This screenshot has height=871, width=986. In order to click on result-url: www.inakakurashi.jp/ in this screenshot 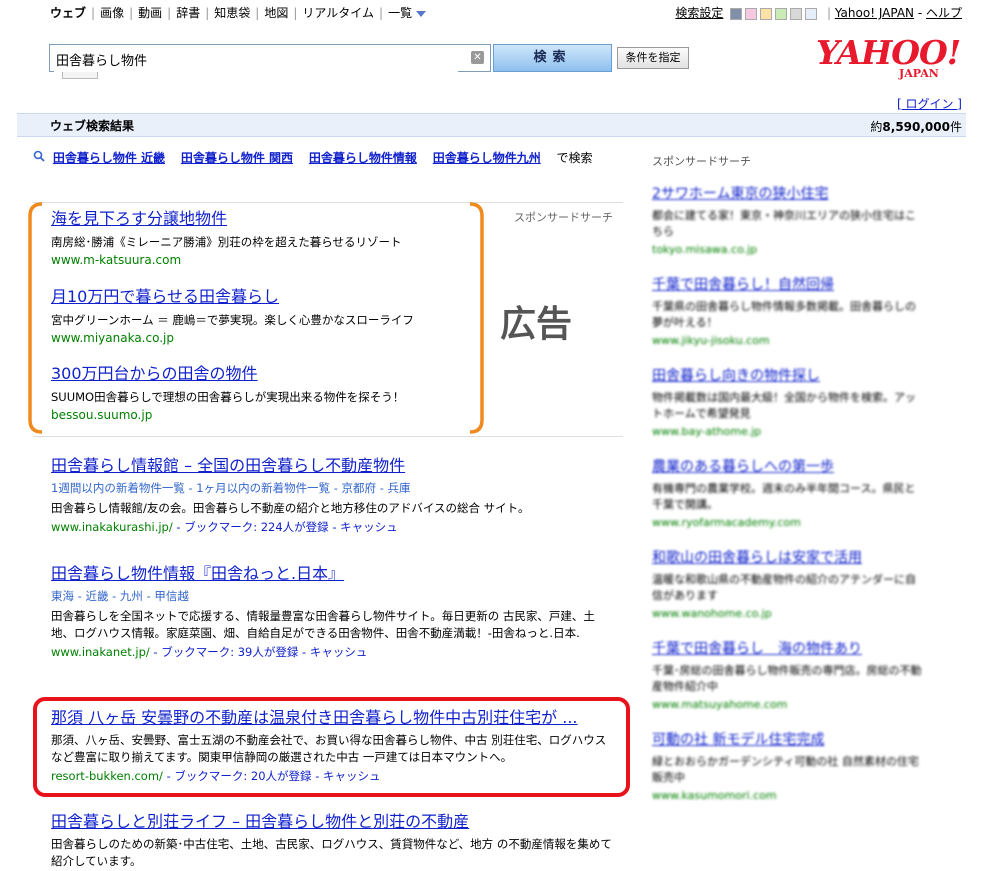, I will do `click(112, 527)`.